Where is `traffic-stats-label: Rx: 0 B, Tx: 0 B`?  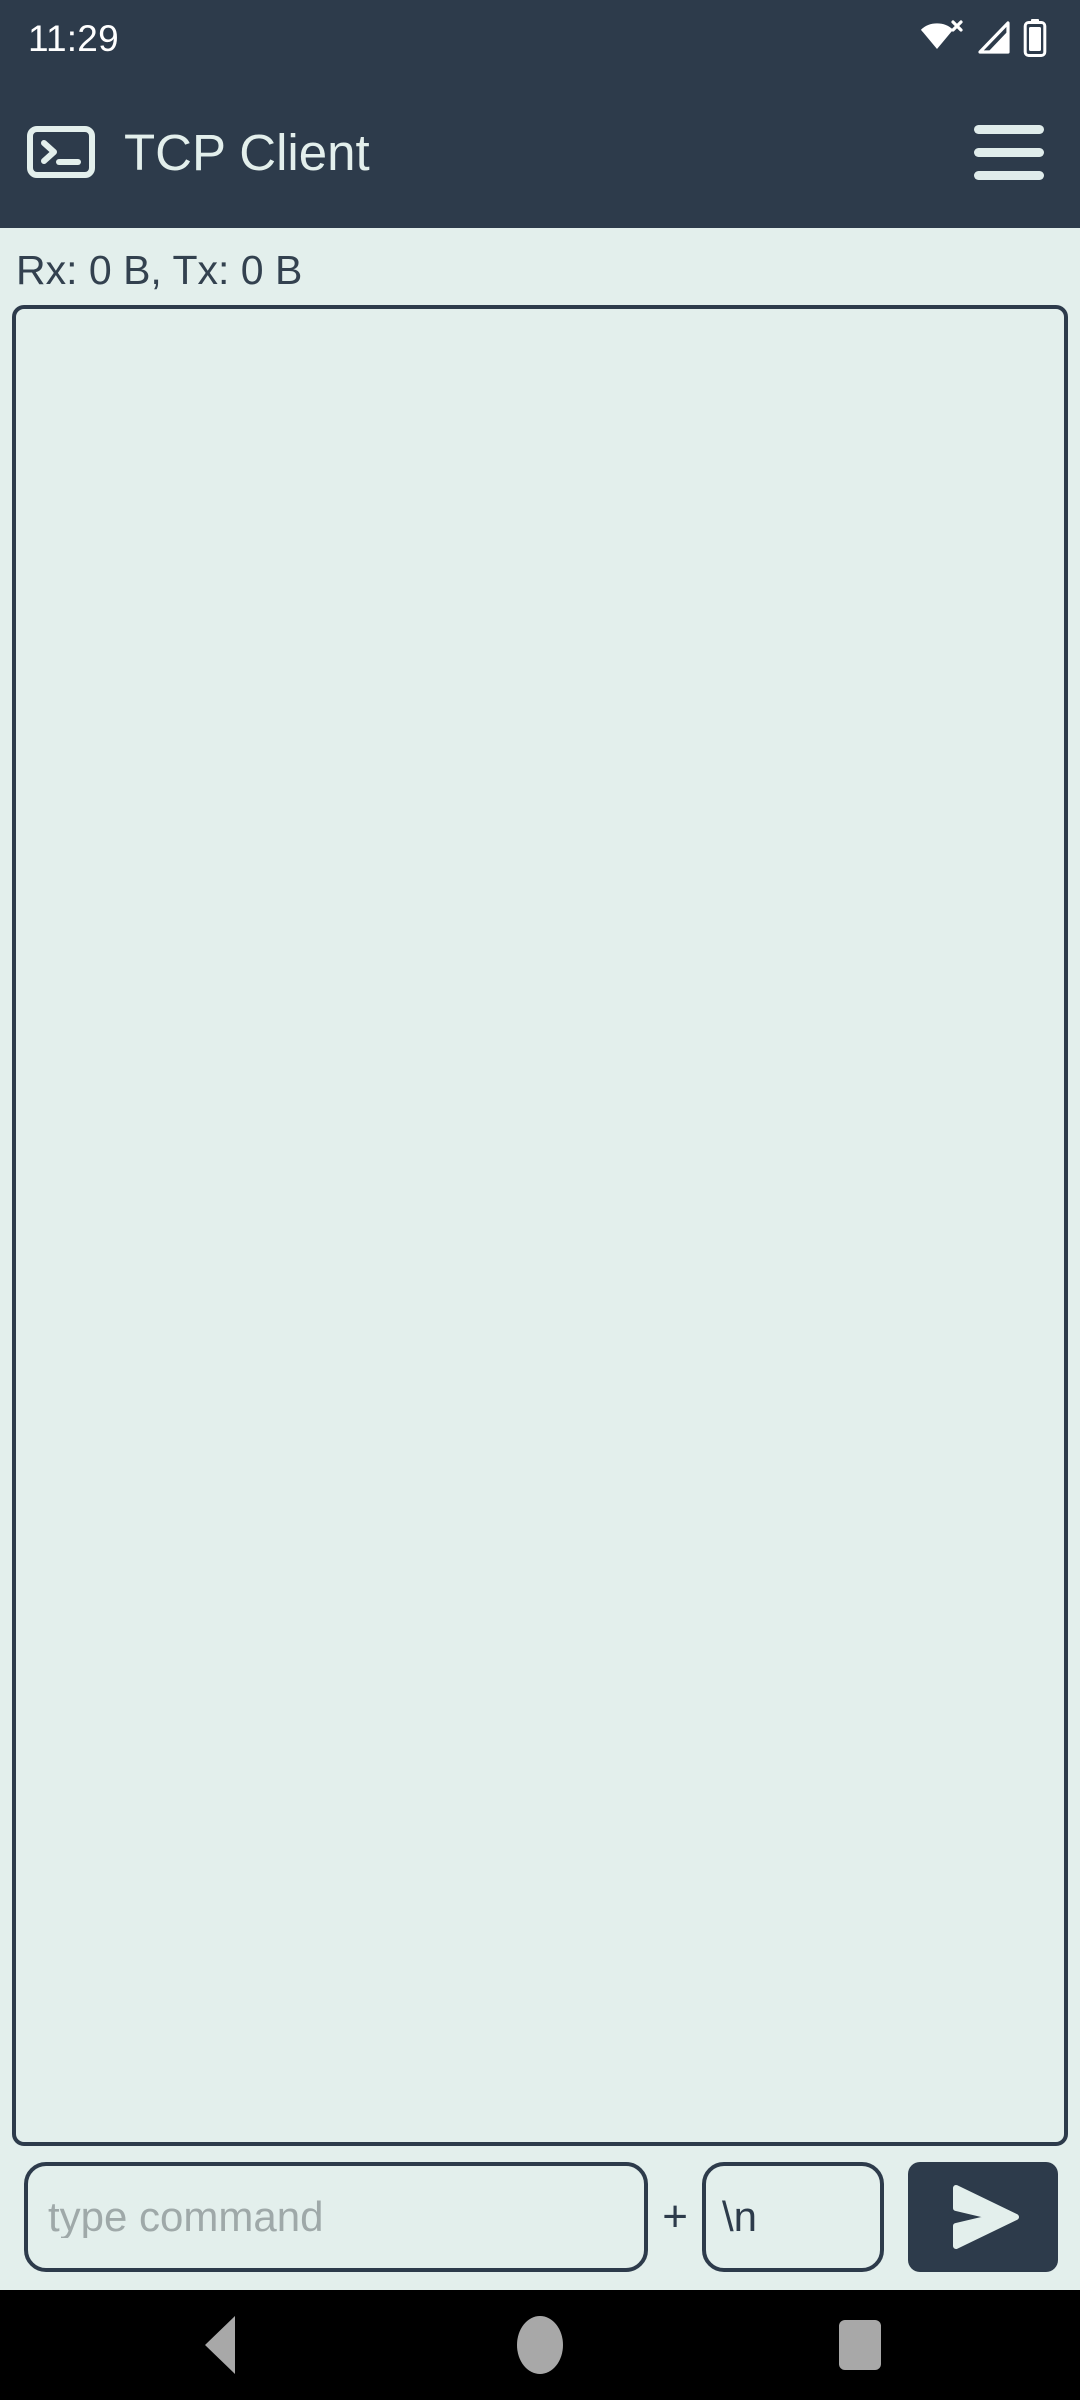 traffic-stats-label: Rx: 0 B, Tx: 0 B is located at coordinates (159, 270).